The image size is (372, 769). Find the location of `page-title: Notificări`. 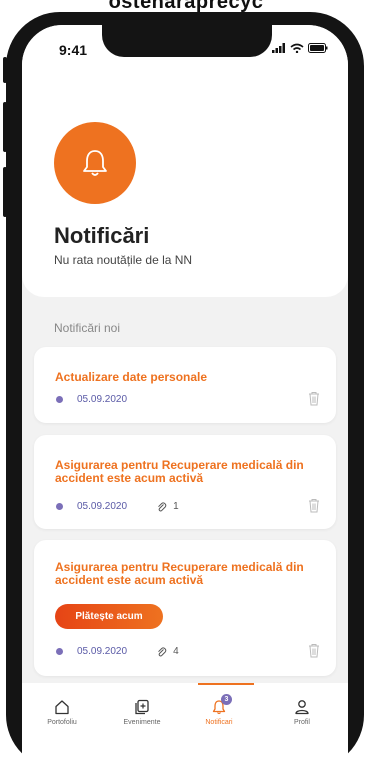

page-title: Notificări is located at coordinates (102, 235).